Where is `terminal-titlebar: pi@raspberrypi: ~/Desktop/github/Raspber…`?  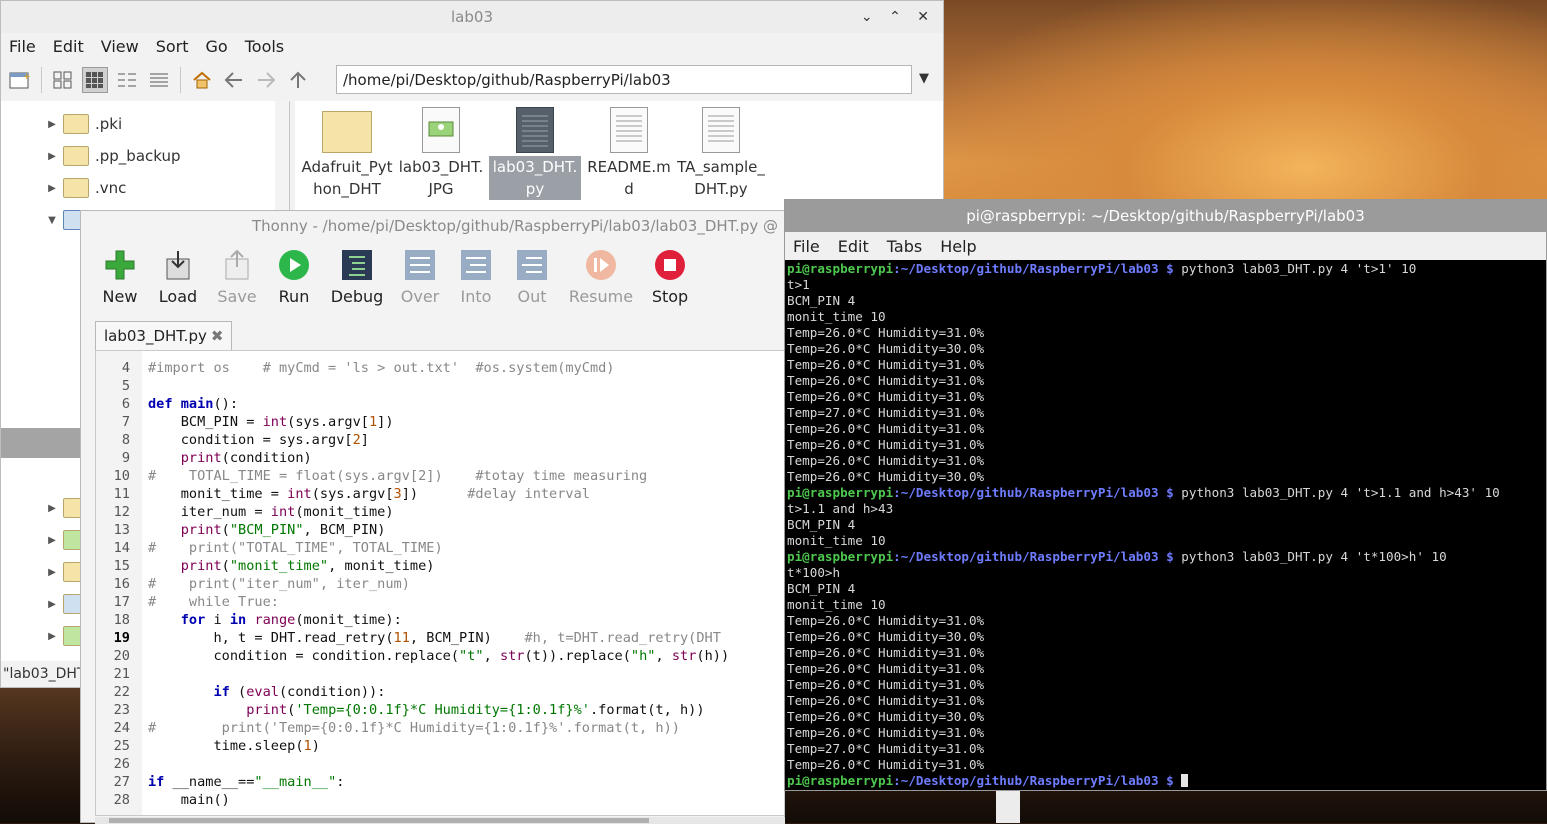 terminal-titlebar: pi@raspberrypi: ~/Desktop/github/Raspber… is located at coordinates (1165, 216).